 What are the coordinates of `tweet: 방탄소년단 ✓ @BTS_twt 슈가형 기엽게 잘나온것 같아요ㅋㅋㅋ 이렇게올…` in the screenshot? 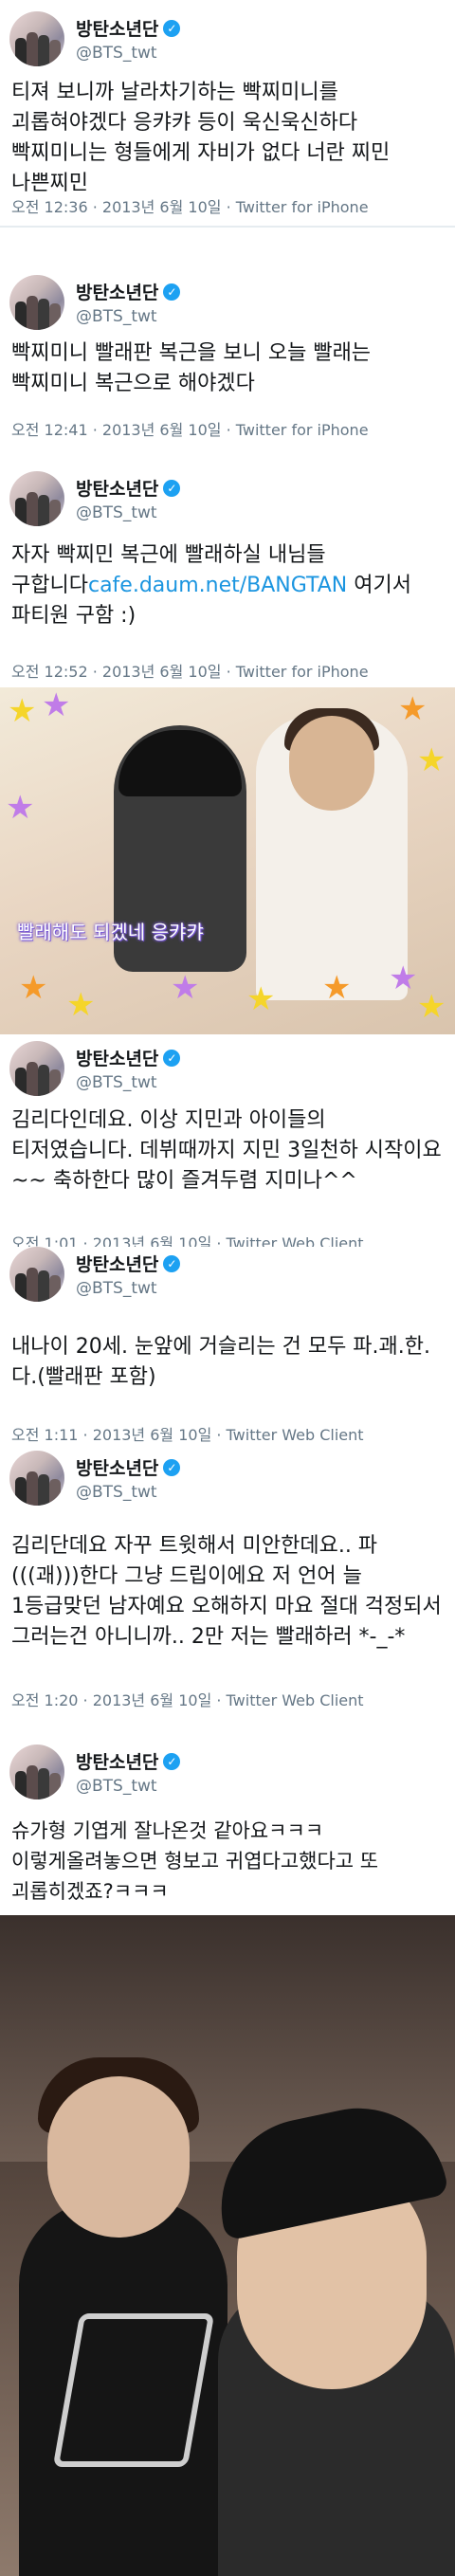 It's located at (227, 1830).